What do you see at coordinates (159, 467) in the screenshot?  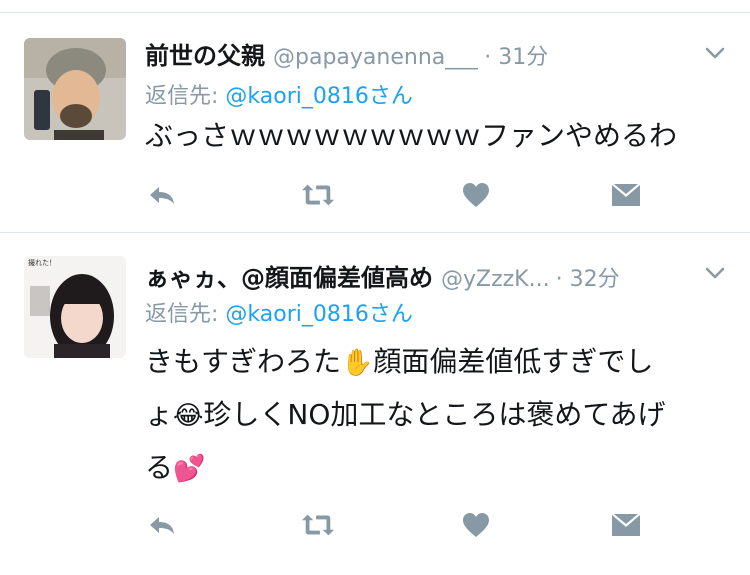 I see `text-segment: る` at bounding box center [159, 467].